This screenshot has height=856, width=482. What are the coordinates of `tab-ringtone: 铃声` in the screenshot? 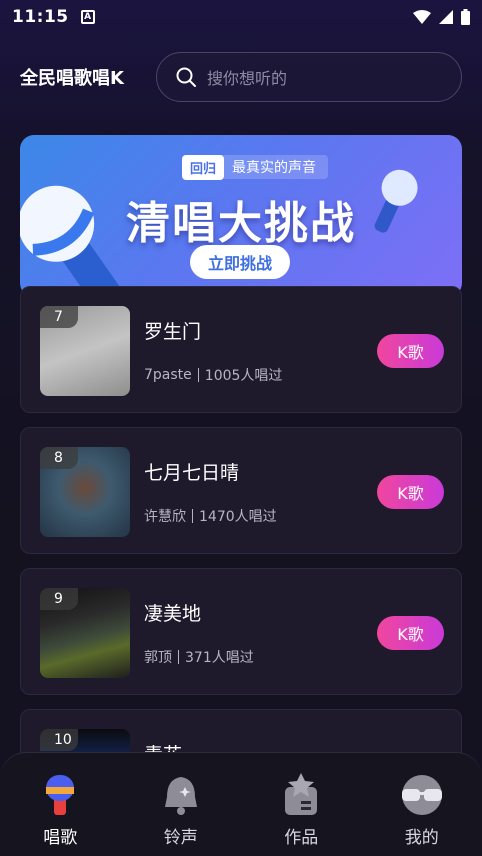 It's located at (181, 804).